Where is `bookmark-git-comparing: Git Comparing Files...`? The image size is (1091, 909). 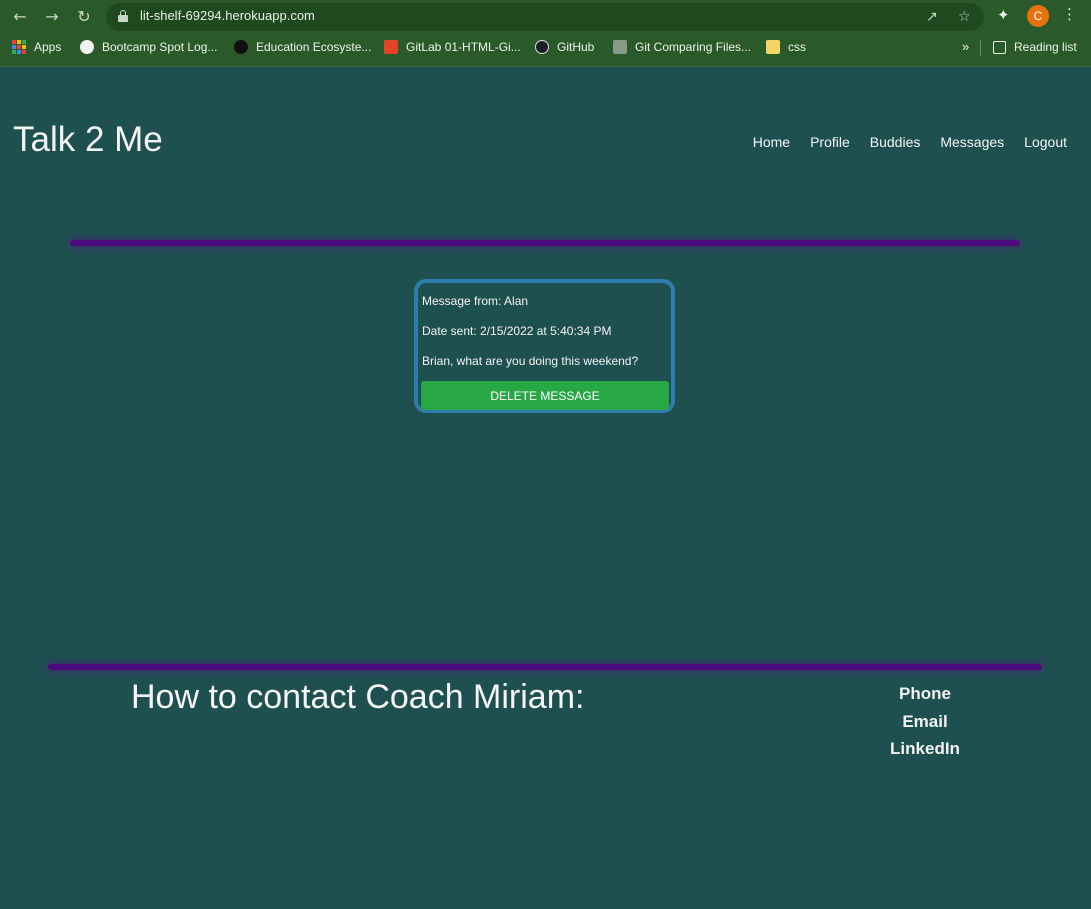 bookmark-git-comparing: Git Comparing Files... is located at coordinates (682, 47).